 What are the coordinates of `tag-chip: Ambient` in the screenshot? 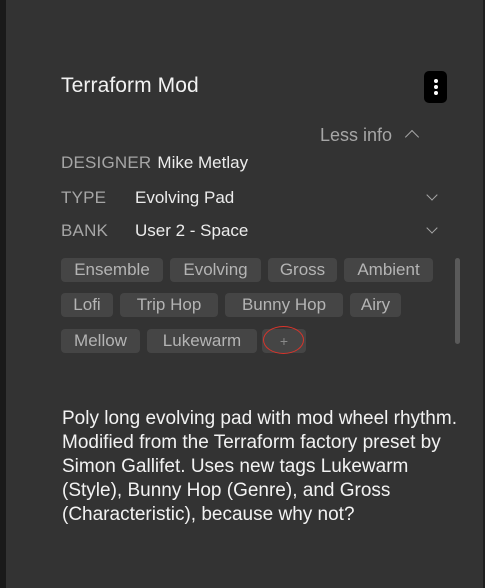 It's located at (388, 270).